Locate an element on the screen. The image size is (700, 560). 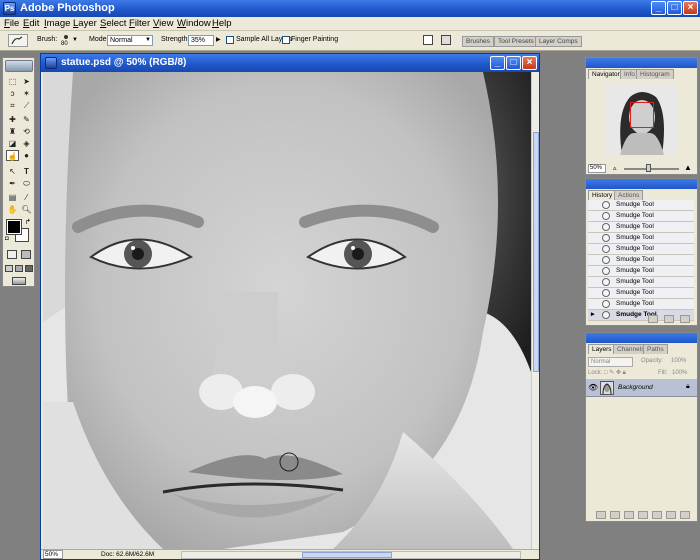
eye-icon: 👁︎ is located at coordinates (593, 387).